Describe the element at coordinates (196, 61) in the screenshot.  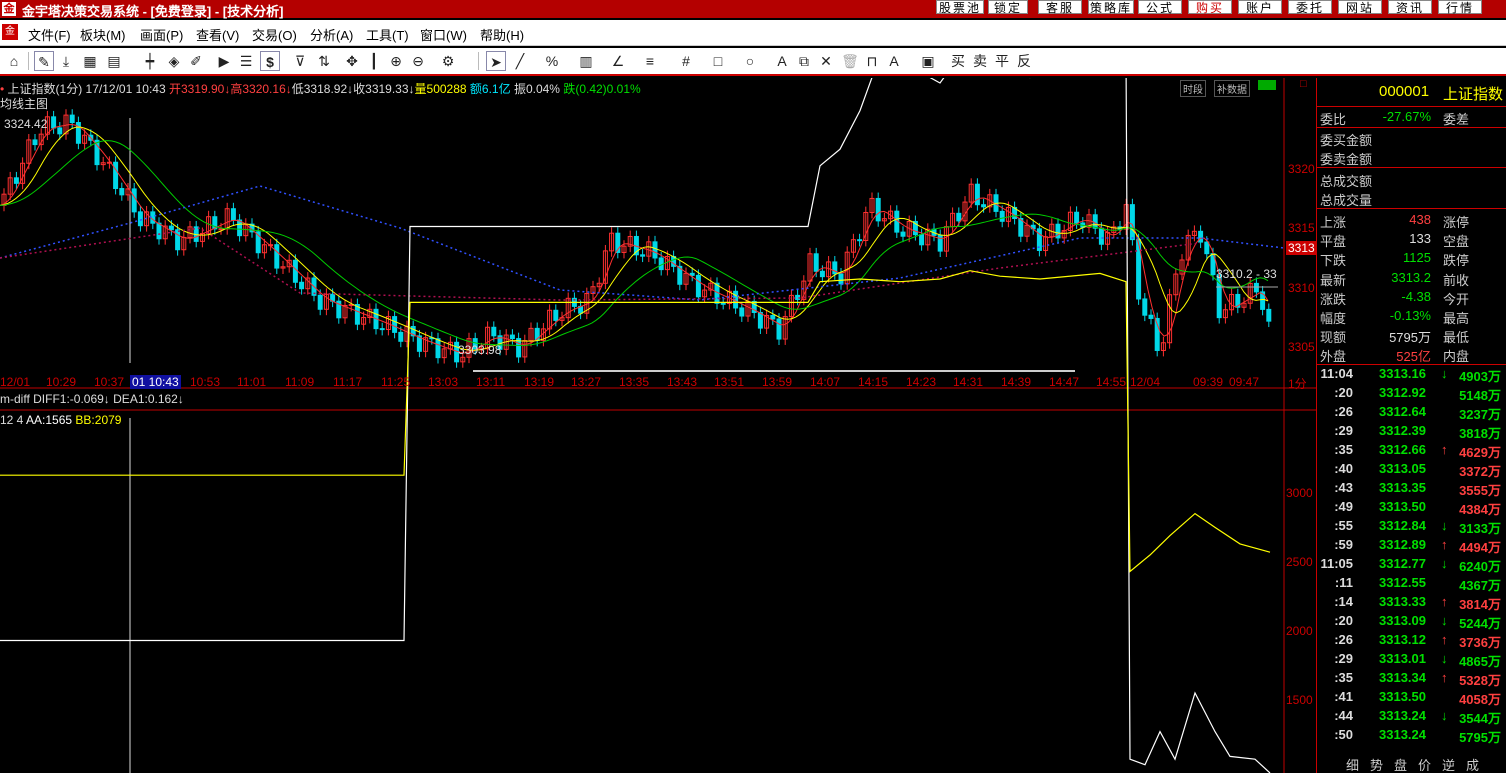
I see `edit-icon: ✐` at that location.